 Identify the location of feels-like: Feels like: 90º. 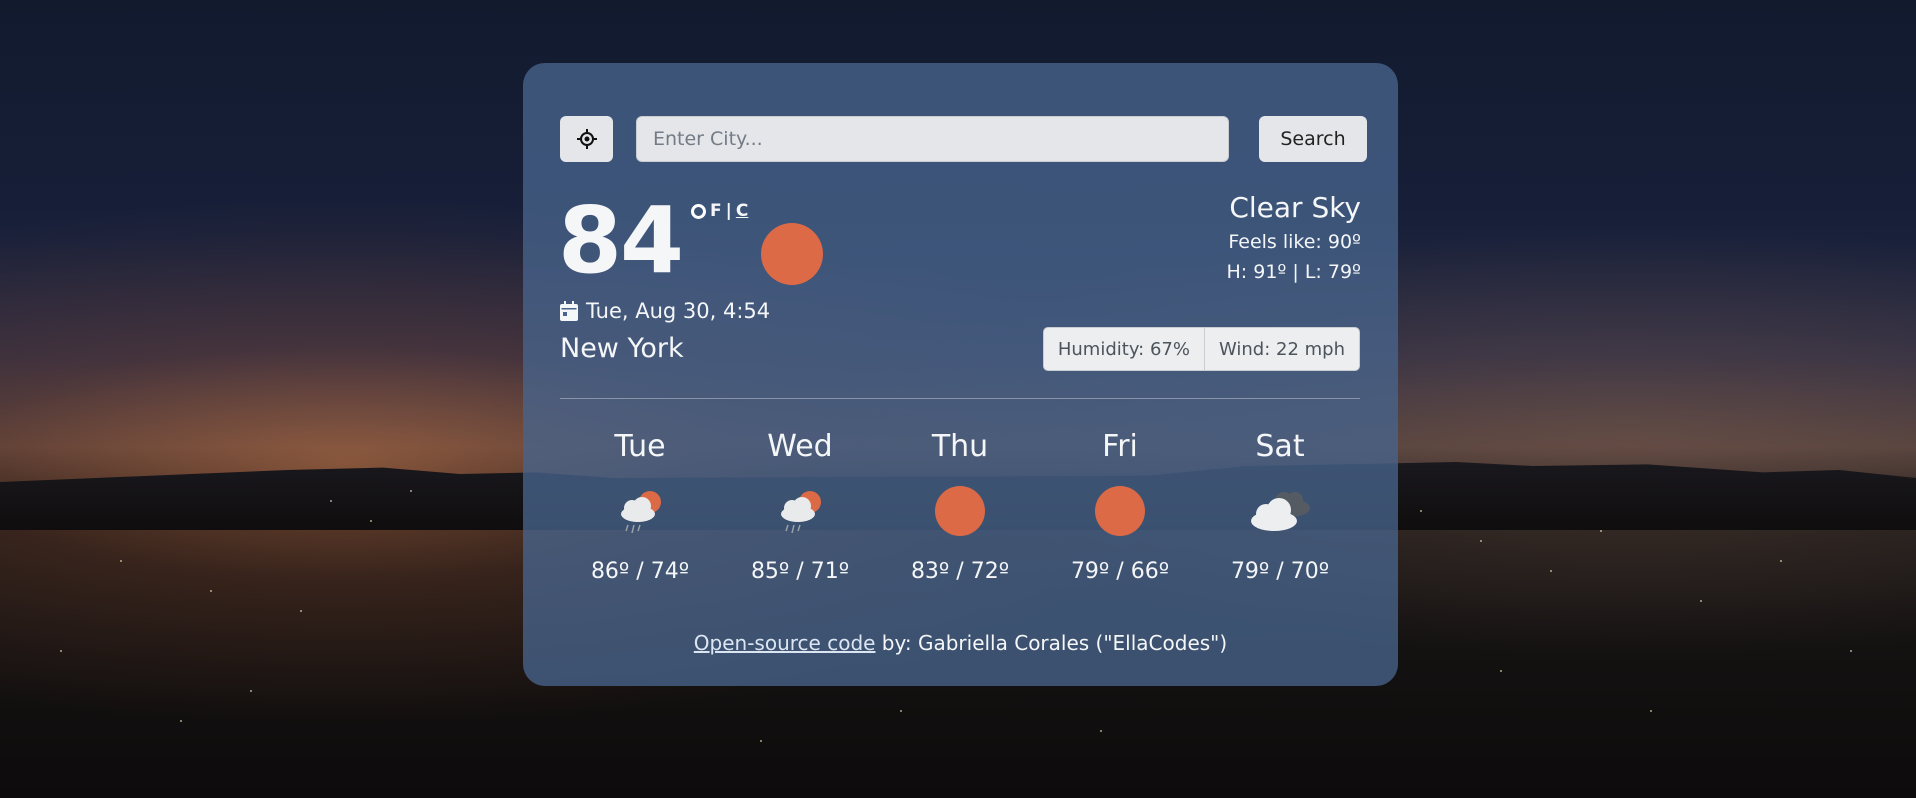
(1294, 242).